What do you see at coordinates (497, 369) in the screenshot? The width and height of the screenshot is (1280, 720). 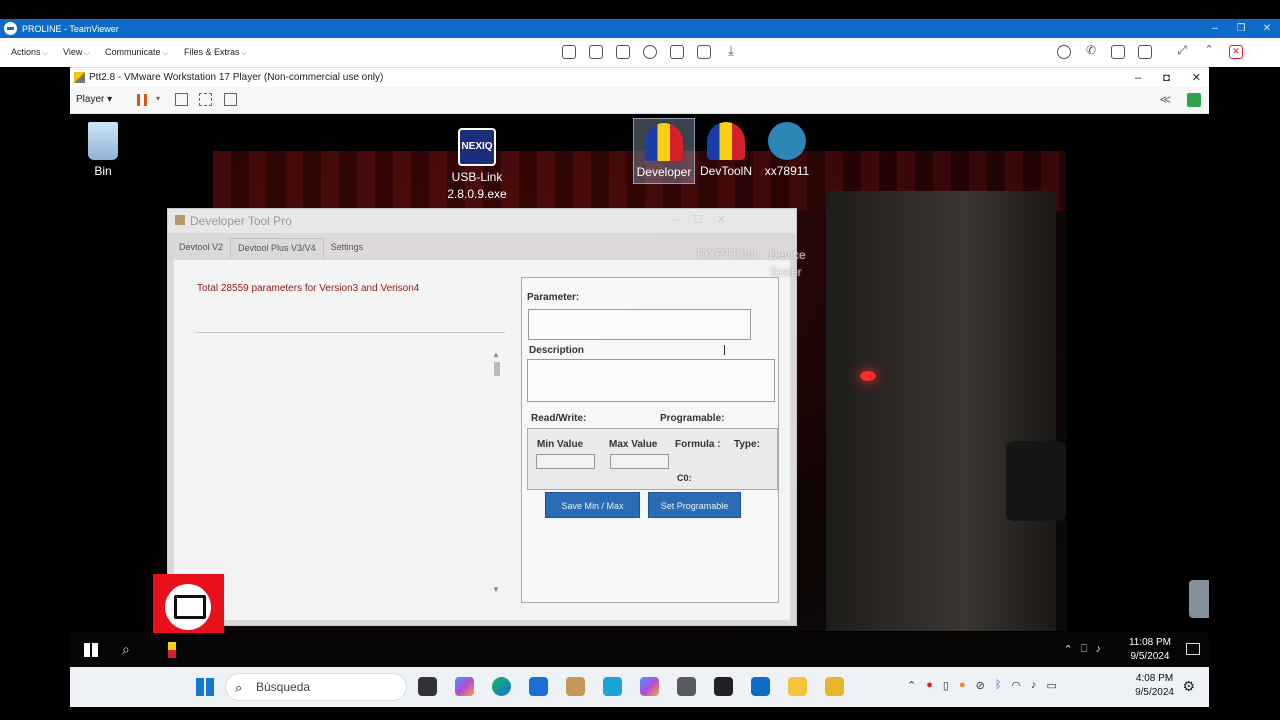 I see `scrollbar-thumb` at bounding box center [497, 369].